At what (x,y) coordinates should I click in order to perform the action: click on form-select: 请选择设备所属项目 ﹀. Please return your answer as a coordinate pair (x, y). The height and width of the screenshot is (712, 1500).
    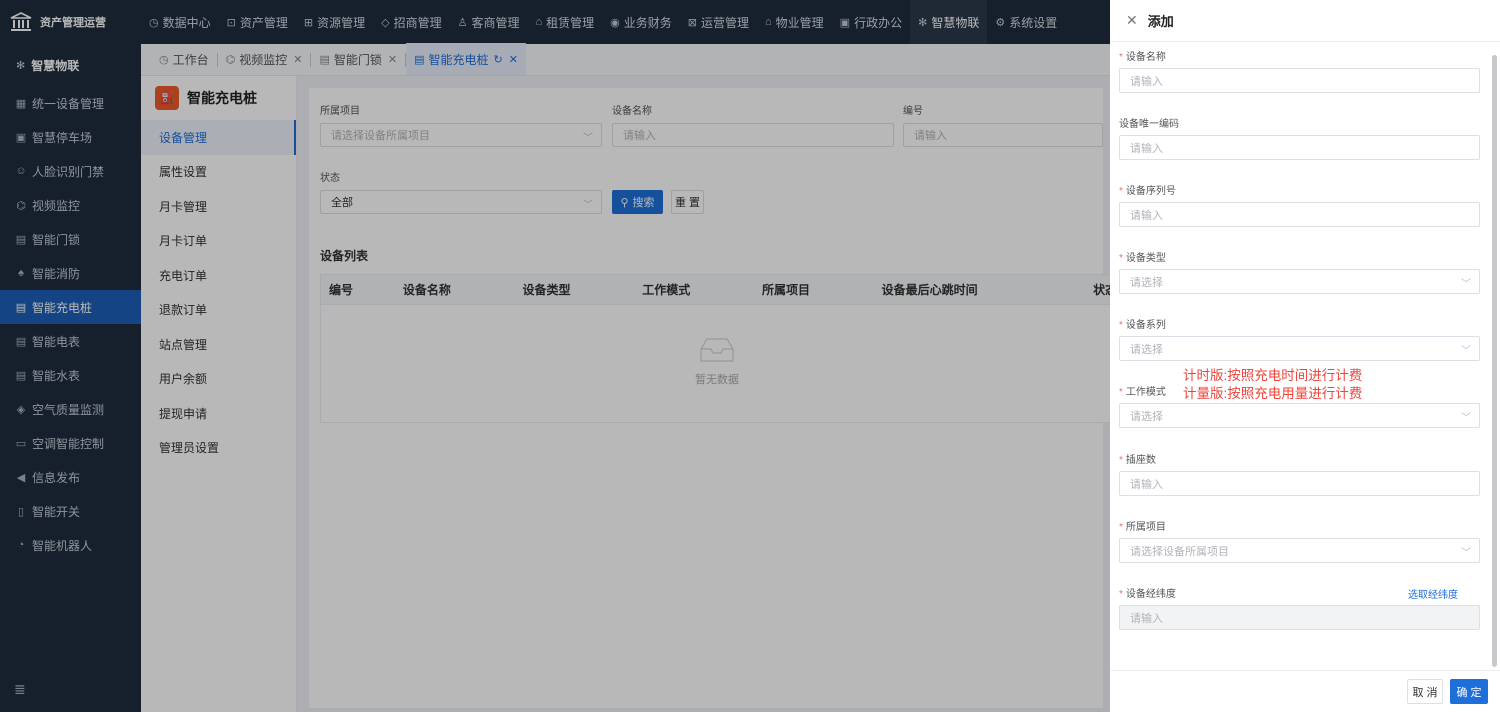
    Looking at the image, I should click on (1299, 550).